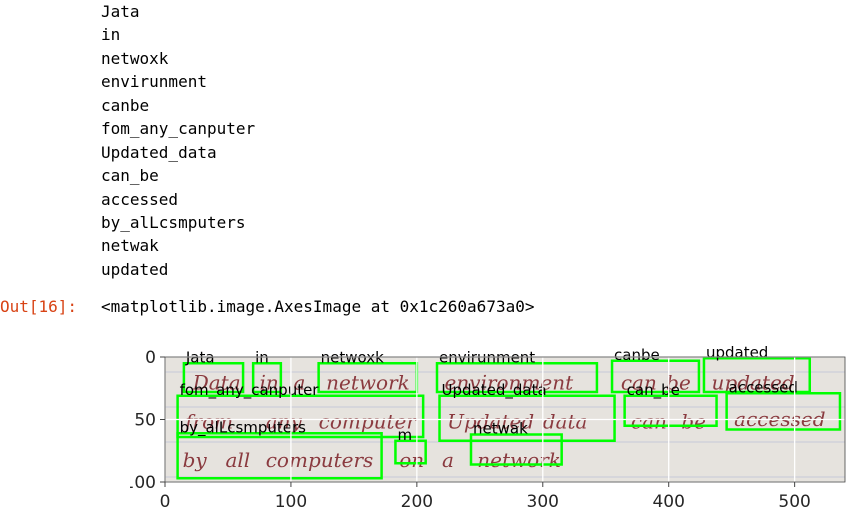  I want to click on detection-label: netwak, so click(500, 429).